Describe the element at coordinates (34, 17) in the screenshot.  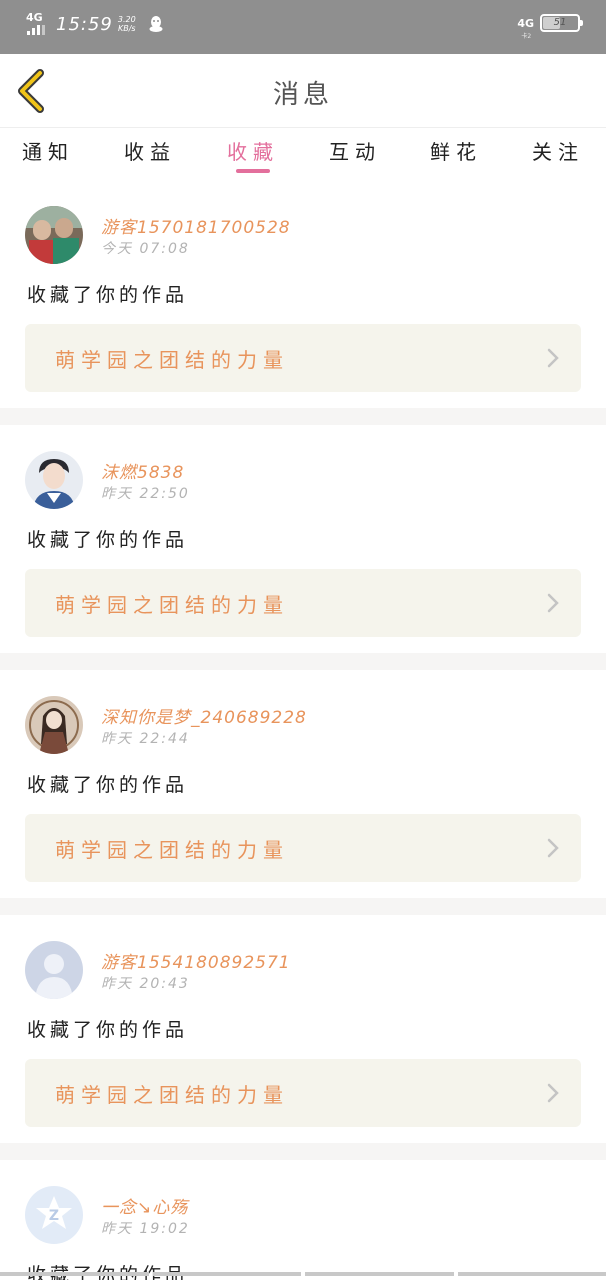
I see `network-label: 4G` at that location.